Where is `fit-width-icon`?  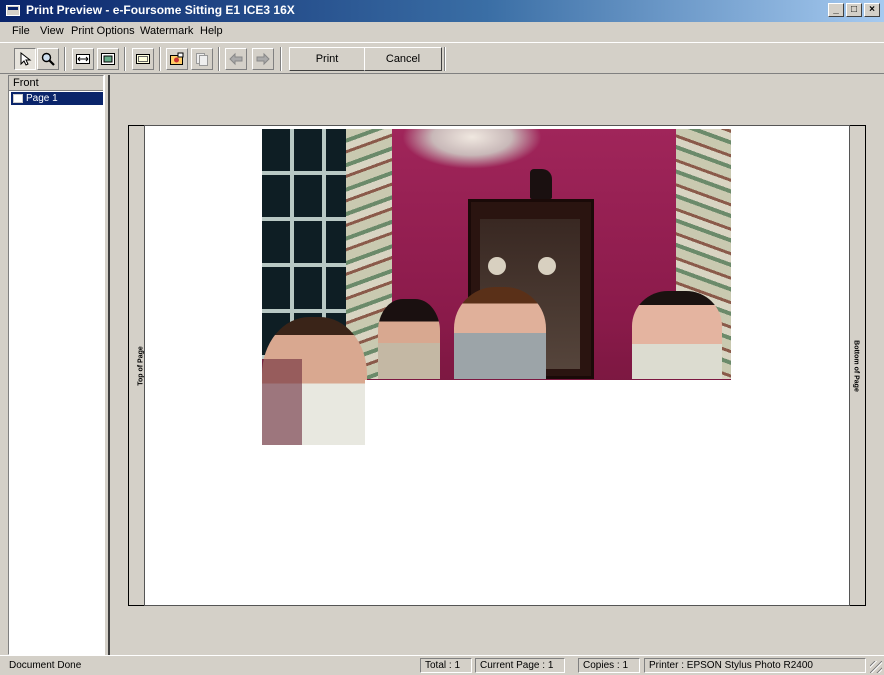 fit-width-icon is located at coordinates (83, 59).